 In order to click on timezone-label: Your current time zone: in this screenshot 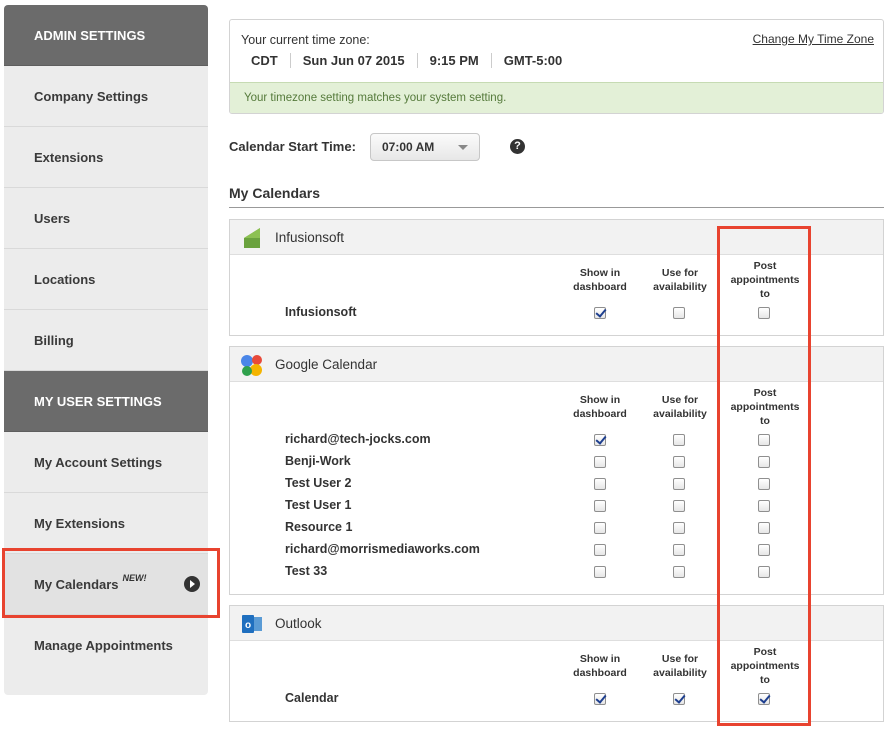, I will do `click(305, 40)`.